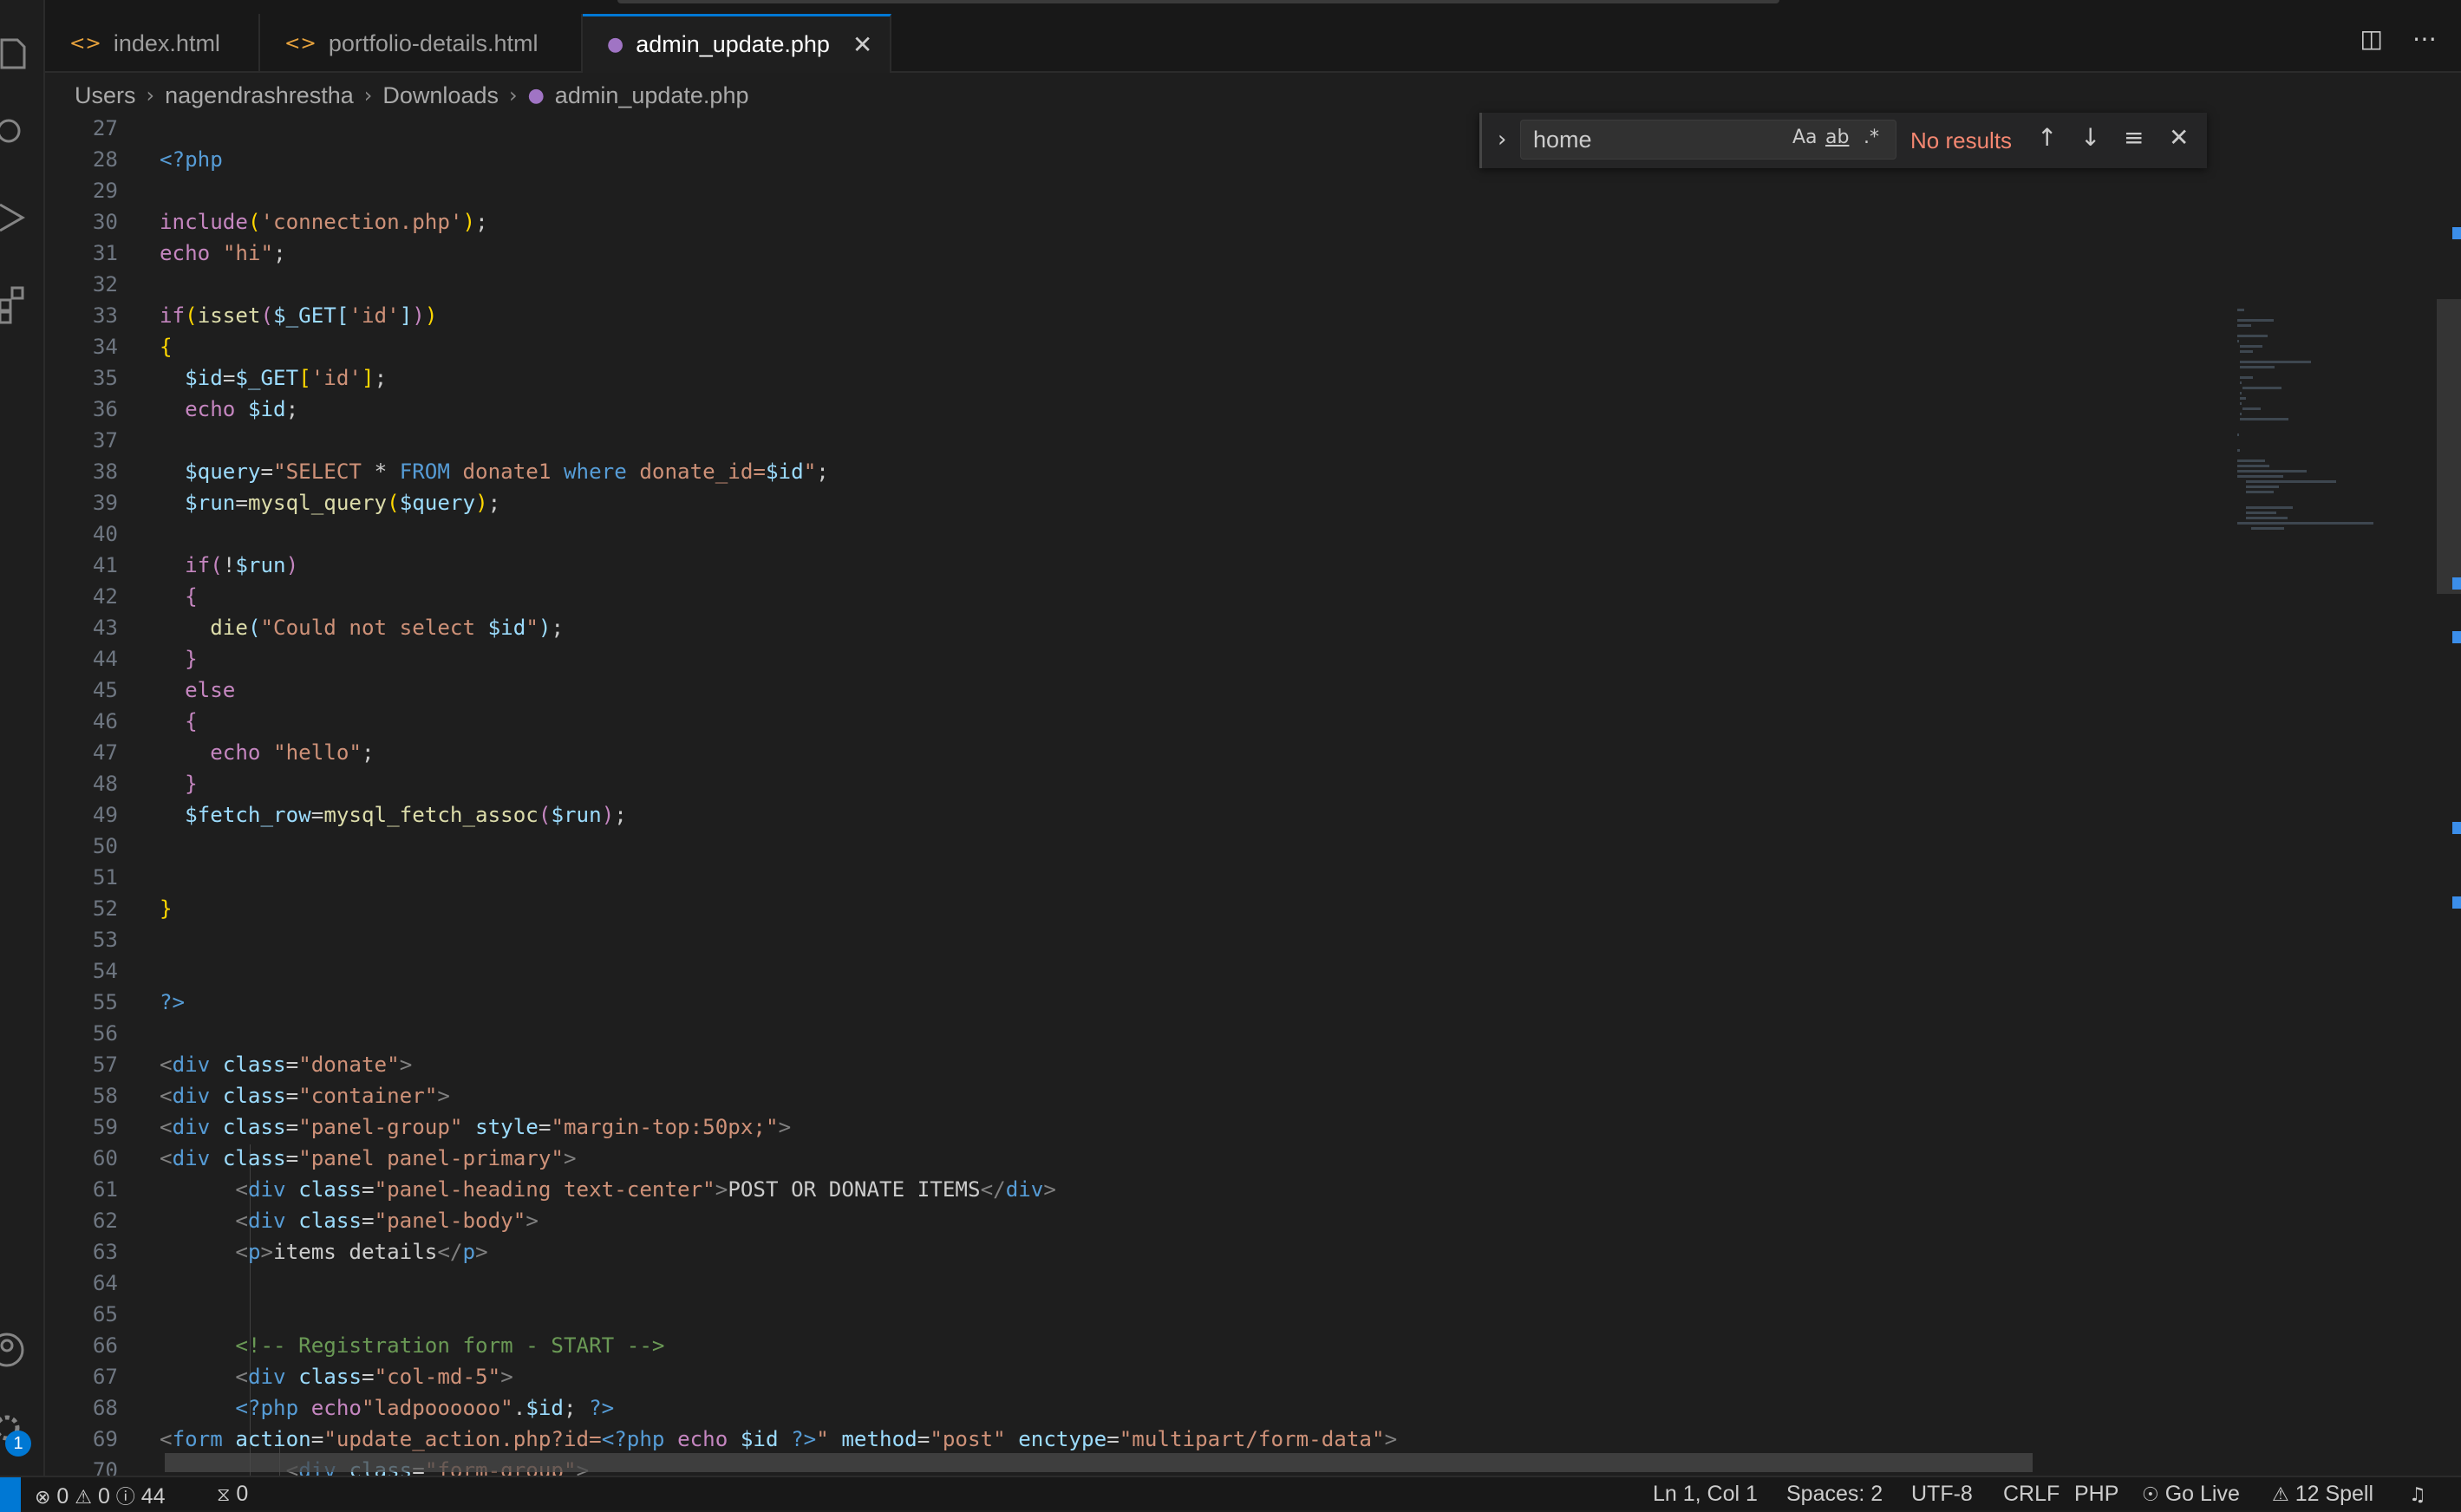  I want to click on code-text: die("Could not select $id");, so click(362, 627).